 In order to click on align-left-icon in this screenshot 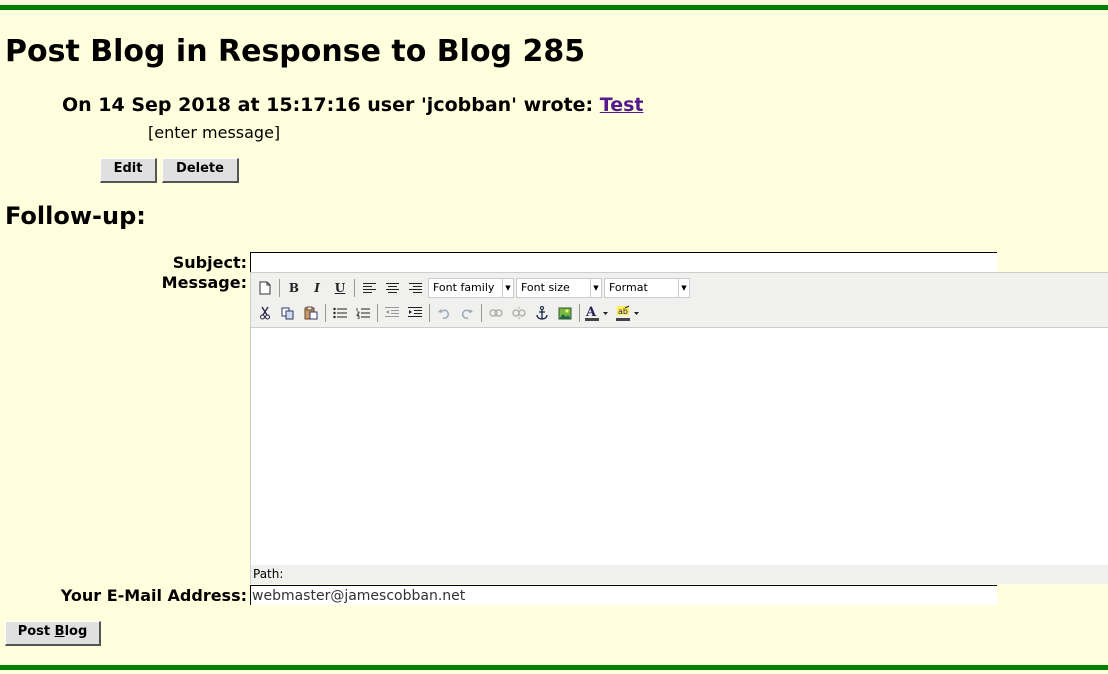, I will do `click(369, 288)`.